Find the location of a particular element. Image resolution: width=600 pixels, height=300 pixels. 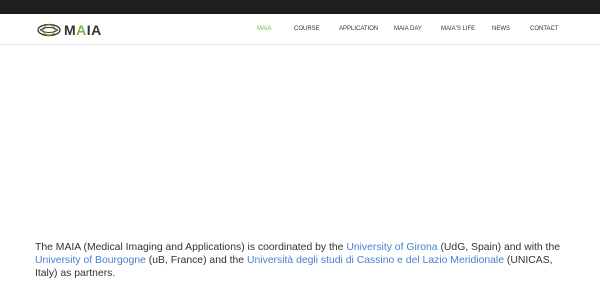

link-university-of-bourgogne: University of Bourgogne is located at coordinates (90, 260).